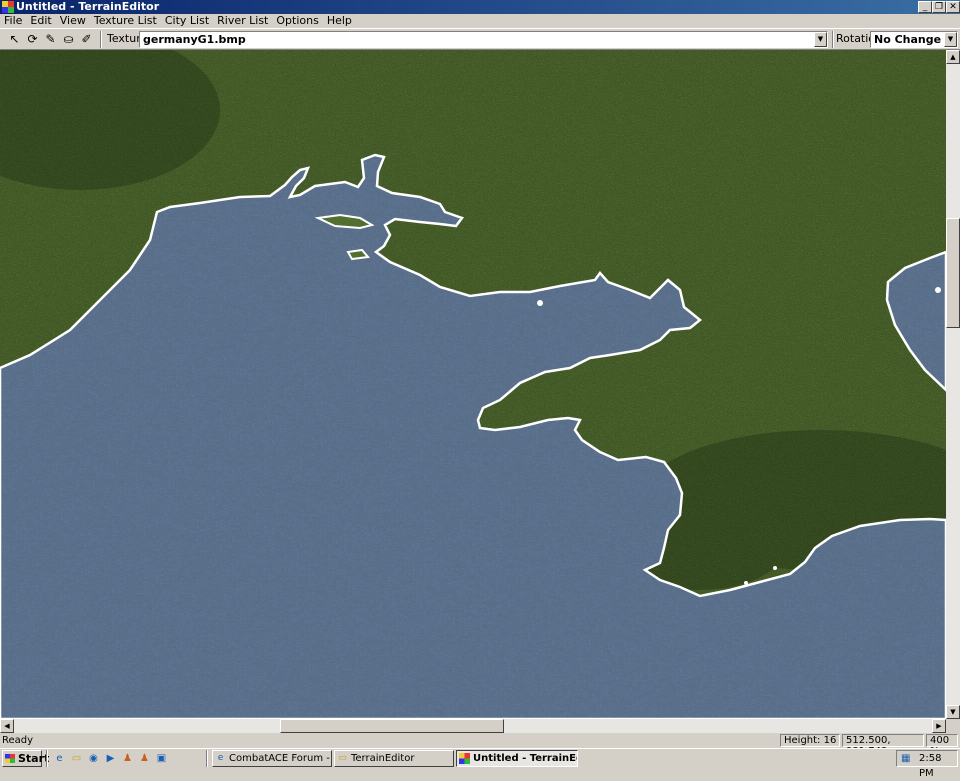 The height and width of the screenshot is (781, 960). What do you see at coordinates (953, 384) in the screenshot?
I see `vertical-scrollbar: ▲ ▼` at bounding box center [953, 384].